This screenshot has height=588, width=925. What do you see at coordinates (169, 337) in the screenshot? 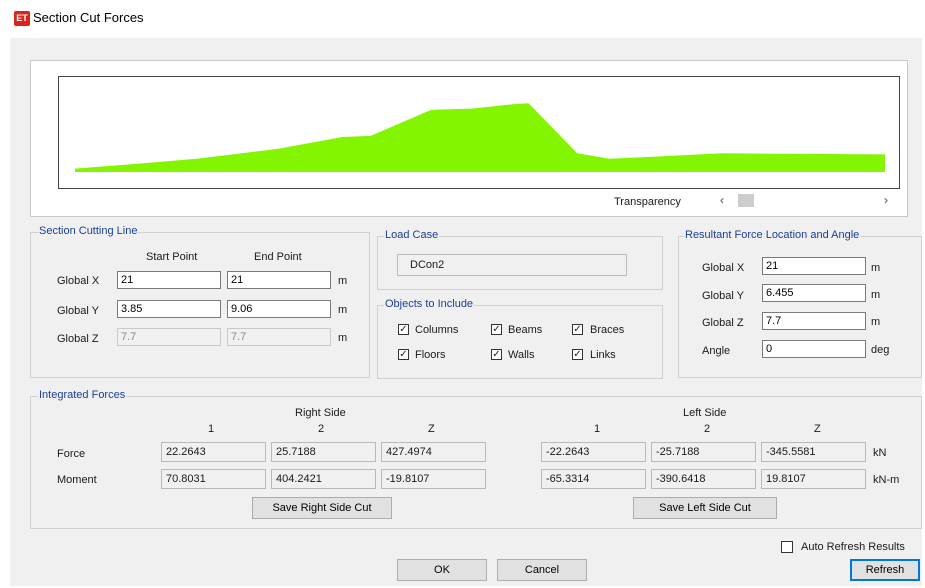
I see `start-z-input: 7.7` at bounding box center [169, 337].